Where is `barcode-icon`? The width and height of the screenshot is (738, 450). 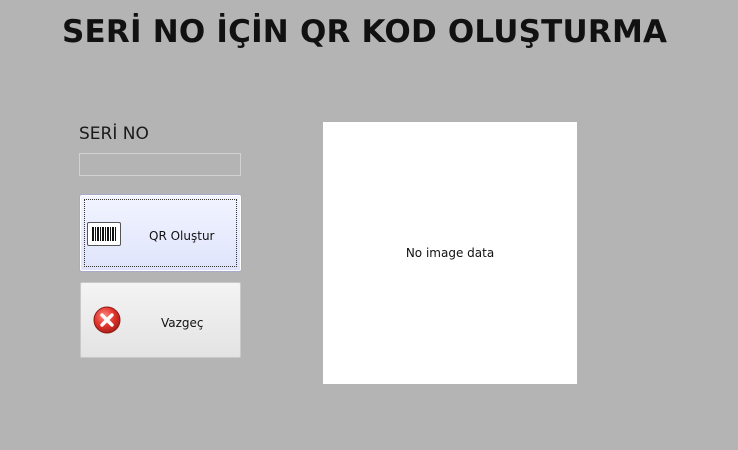 barcode-icon is located at coordinates (104, 234).